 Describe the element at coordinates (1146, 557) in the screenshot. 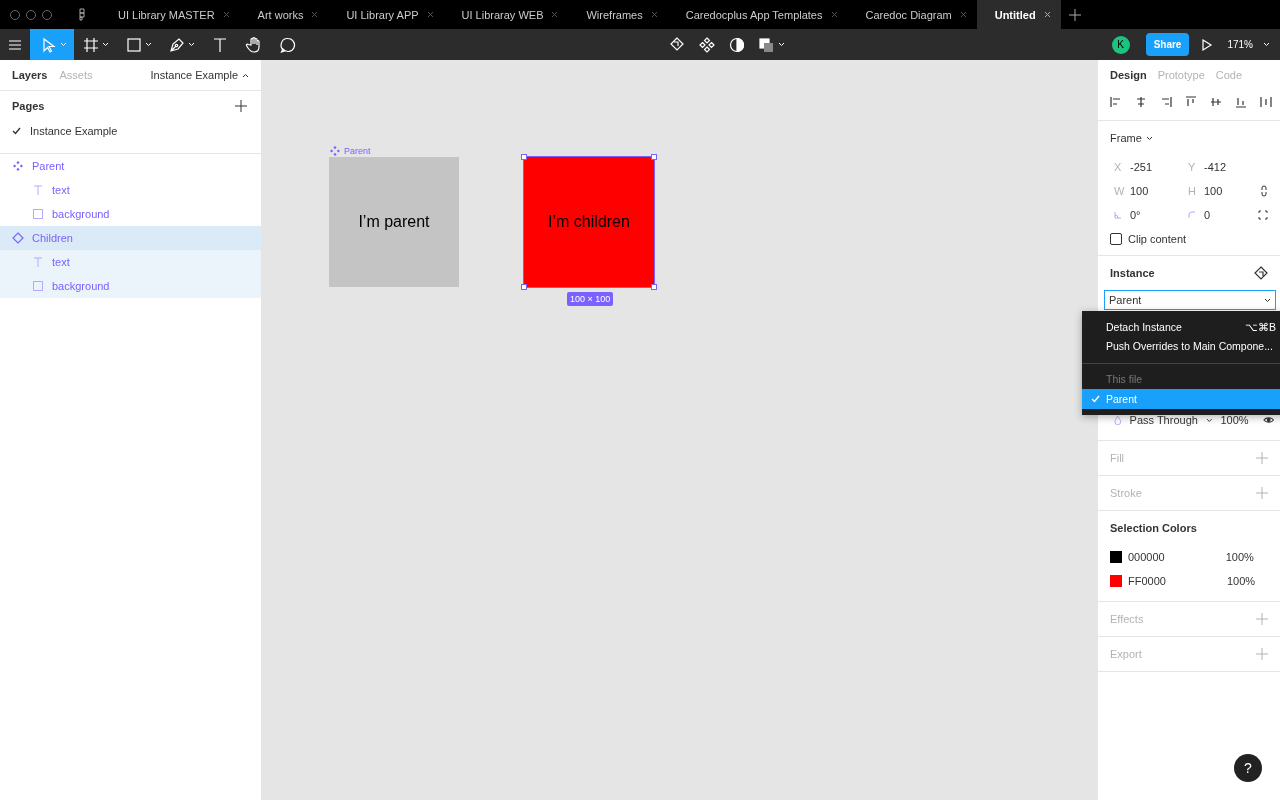

I see `color-hex: 000000` at that location.